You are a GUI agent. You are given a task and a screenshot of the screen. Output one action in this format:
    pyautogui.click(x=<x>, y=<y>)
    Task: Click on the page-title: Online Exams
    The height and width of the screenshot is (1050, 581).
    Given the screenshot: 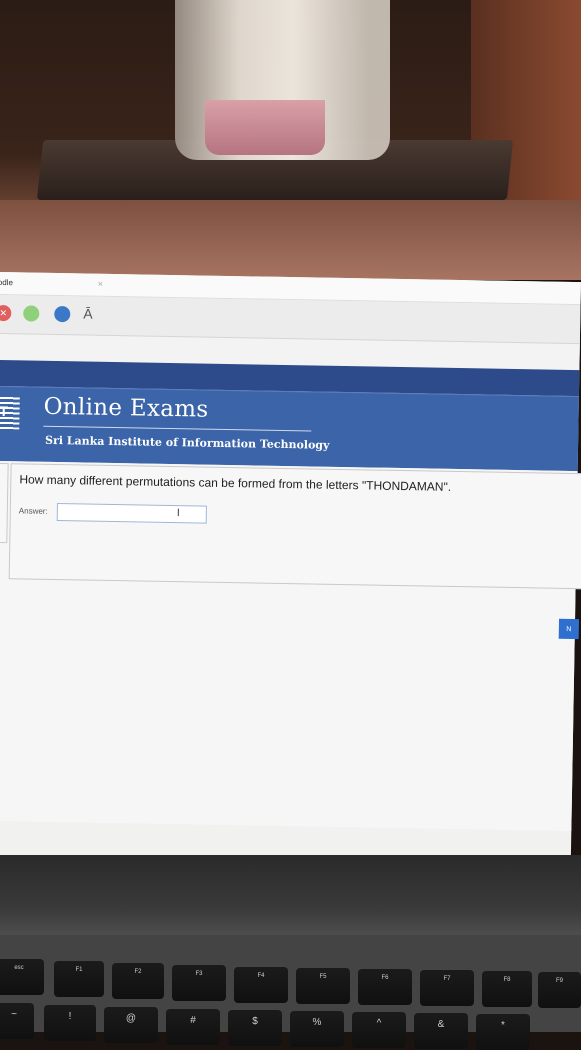 What is the action you would take?
    pyautogui.click(x=126, y=408)
    